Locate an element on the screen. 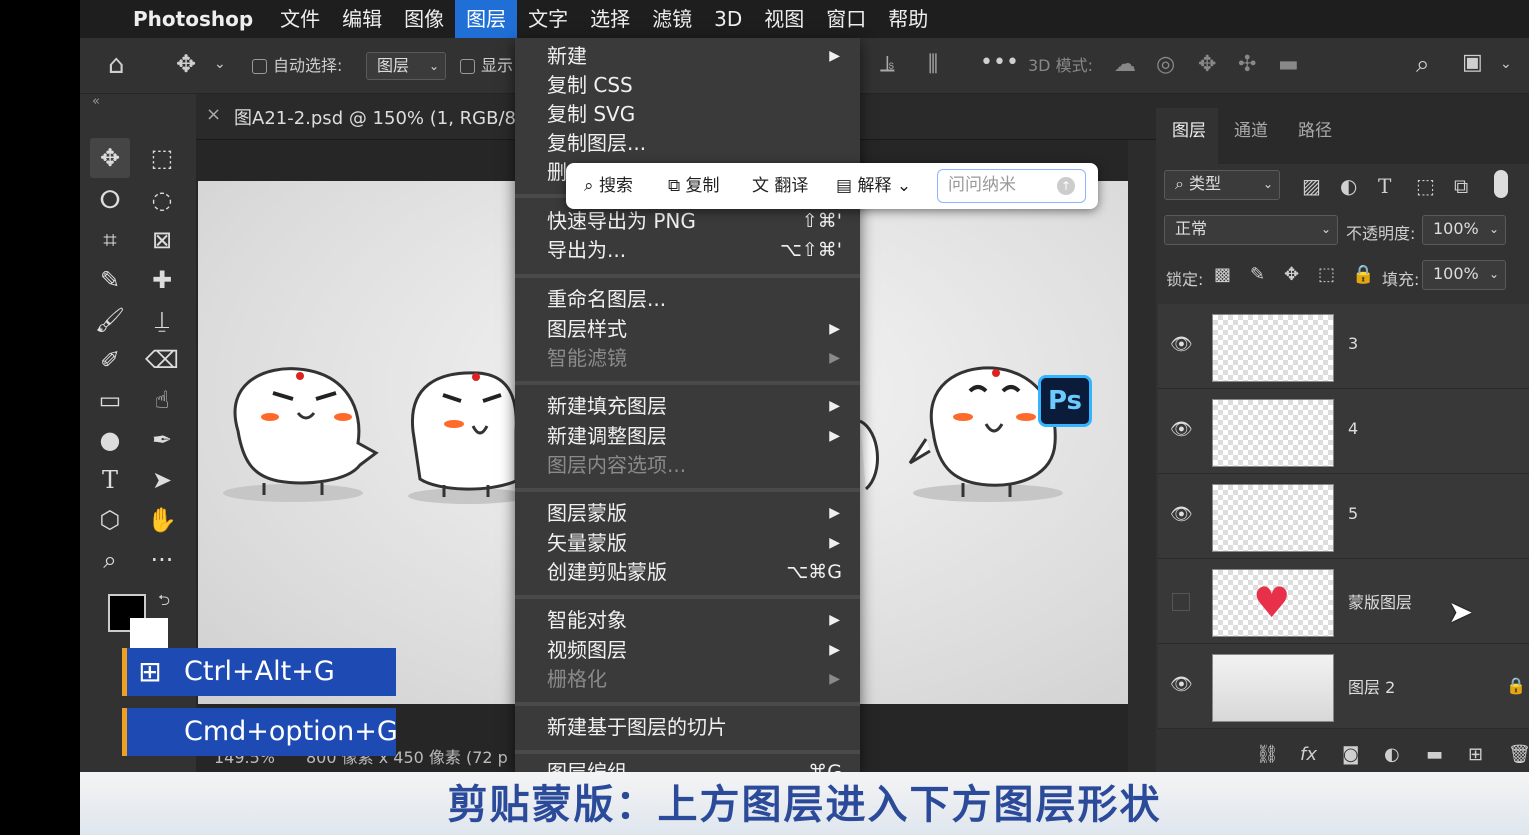 This screenshot has width=1529, height=835. filter-pixel-icon: ▨ is located at coordinates (1311, 186).